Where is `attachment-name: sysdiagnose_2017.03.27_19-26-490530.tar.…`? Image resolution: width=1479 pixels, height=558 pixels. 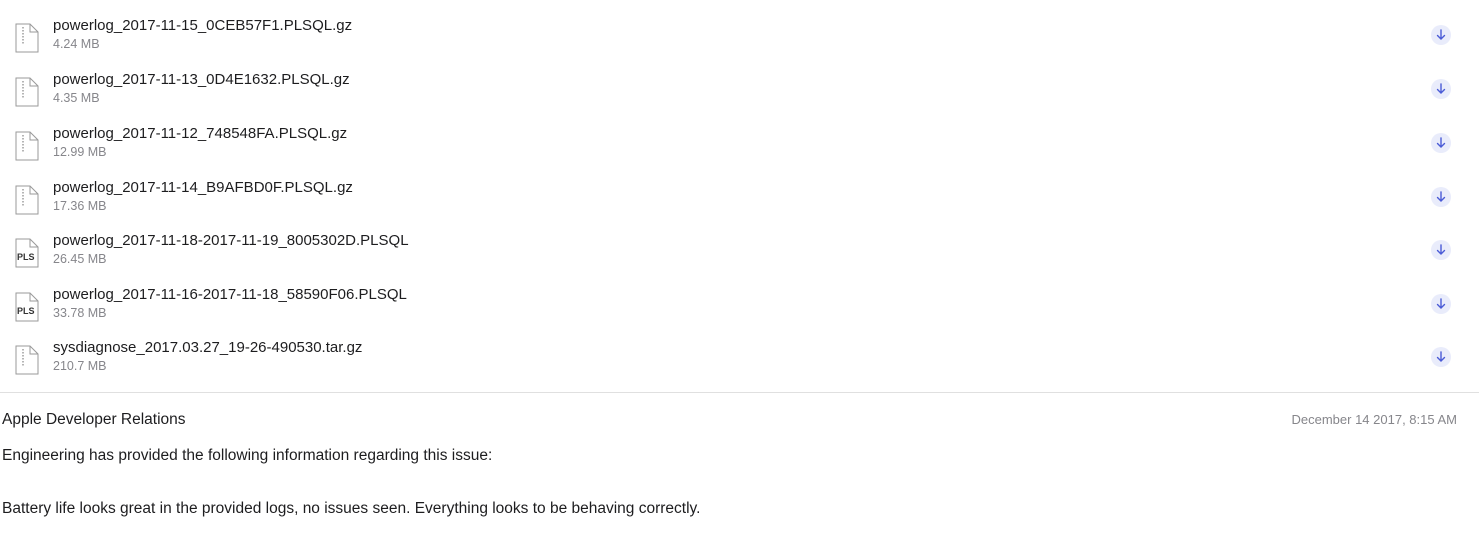 attachment-name: sysdiagnose_2017.03.27_19-26-490530.tar.… is located at coordinates (207, 348).